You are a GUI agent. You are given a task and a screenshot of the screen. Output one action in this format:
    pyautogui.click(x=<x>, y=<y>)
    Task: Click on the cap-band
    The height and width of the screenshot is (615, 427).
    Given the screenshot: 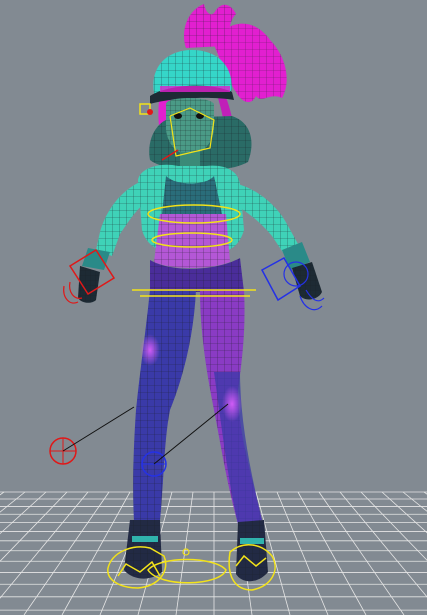 What is the action you would take?
    pyautogui.click(x=195, y=89)
    